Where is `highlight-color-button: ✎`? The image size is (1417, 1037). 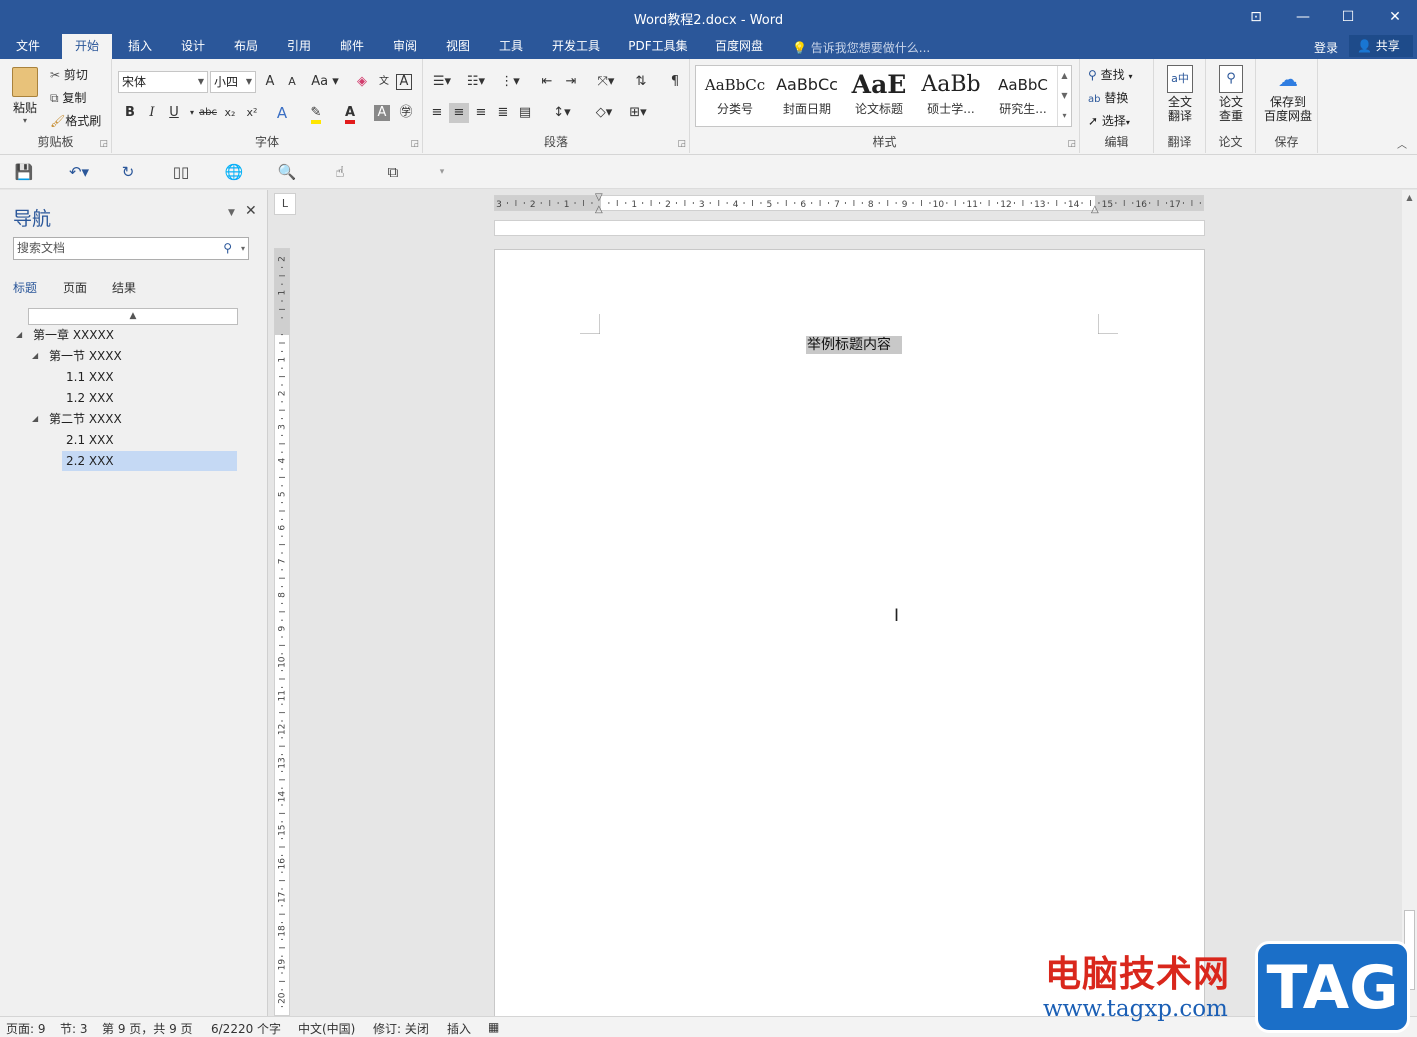
highlight-color-button: ✎ is located at coordinates (316, 113).